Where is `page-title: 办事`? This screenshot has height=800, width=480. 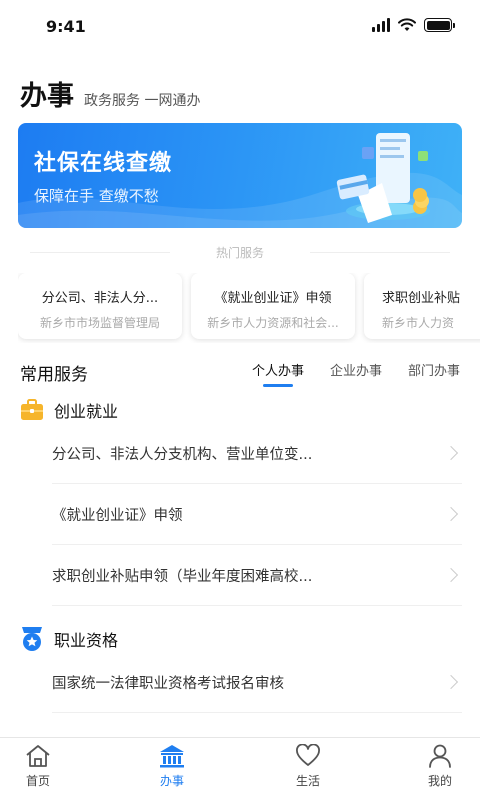
page-title: 办事 is located at coordinates (47, 96).